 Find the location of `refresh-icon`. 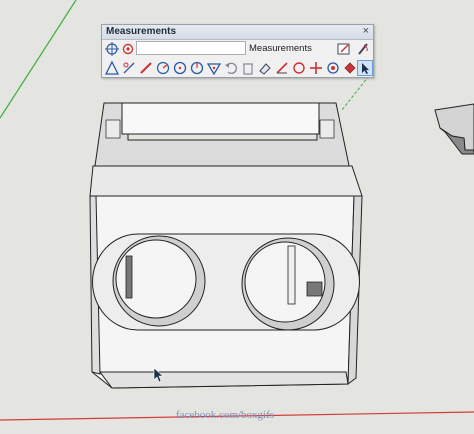

refresh-icon is located at coordinates (299, 68).